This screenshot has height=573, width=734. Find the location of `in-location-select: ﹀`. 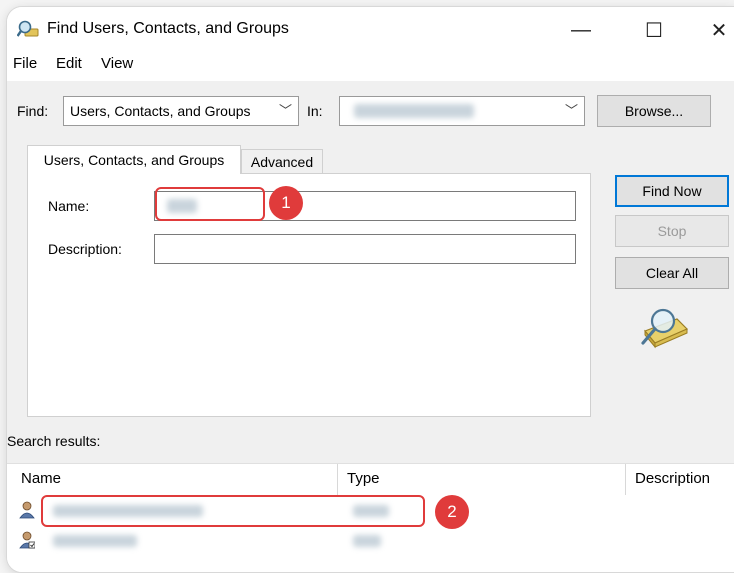

in-location-select: ﹀ is located at coordinates (462, 111).